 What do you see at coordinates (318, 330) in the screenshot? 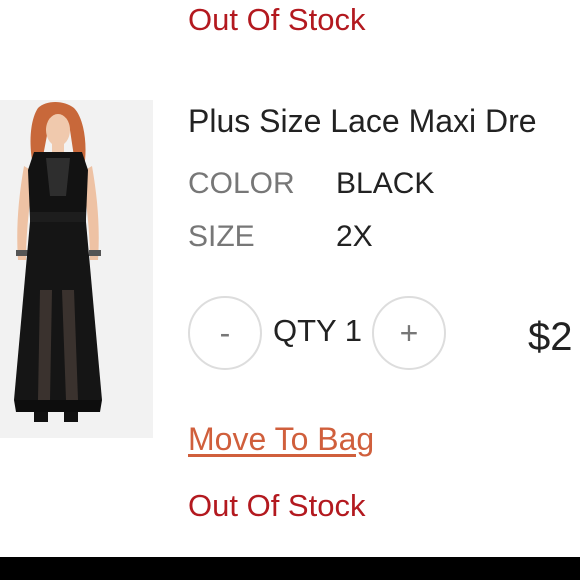
I see `qty-label: QTY 1` at bounding box center [318, 330].